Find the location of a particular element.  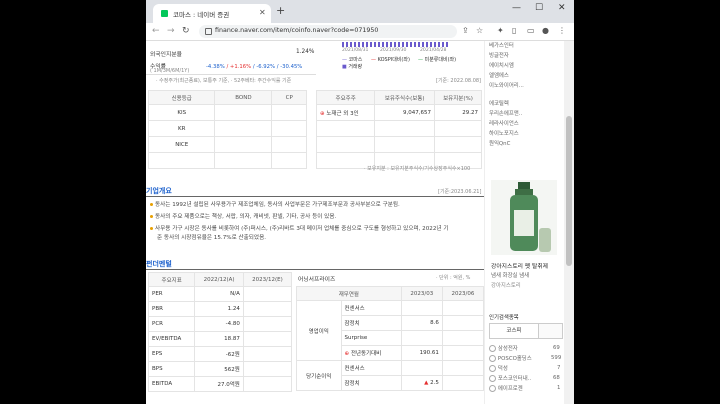

return-note: · 수정주가(최근종료), 보통주 기준, · 52주베타: 주간수익률 기준 is located at coordinates (224, 81).